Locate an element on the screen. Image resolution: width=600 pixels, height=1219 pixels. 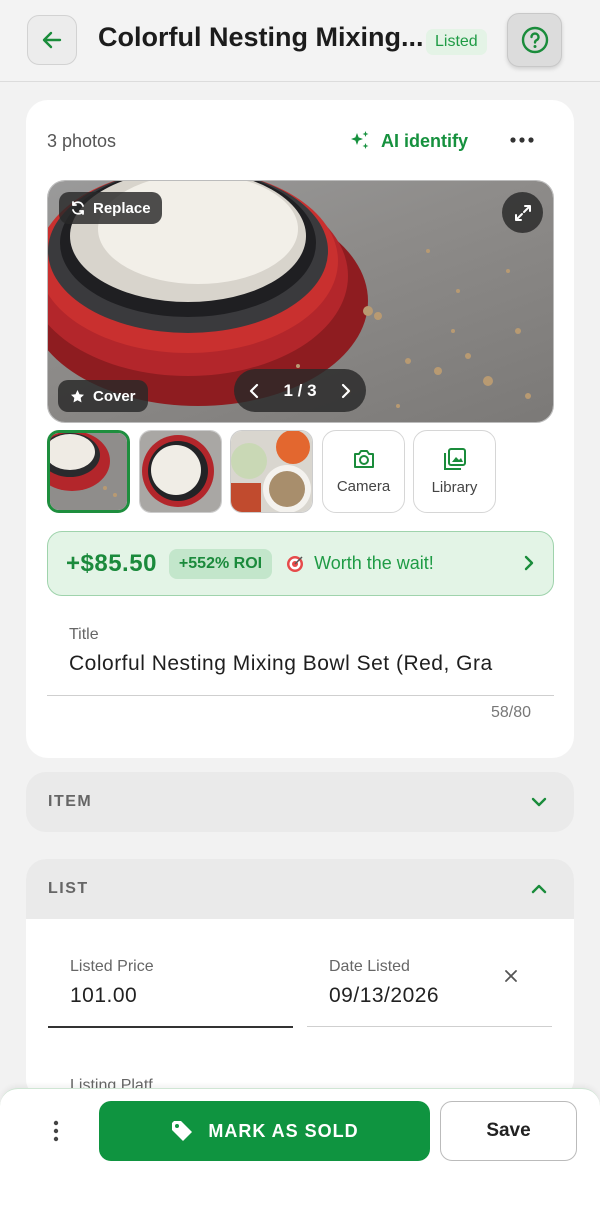
photo-library-icon is located at coordinates (454, 459).